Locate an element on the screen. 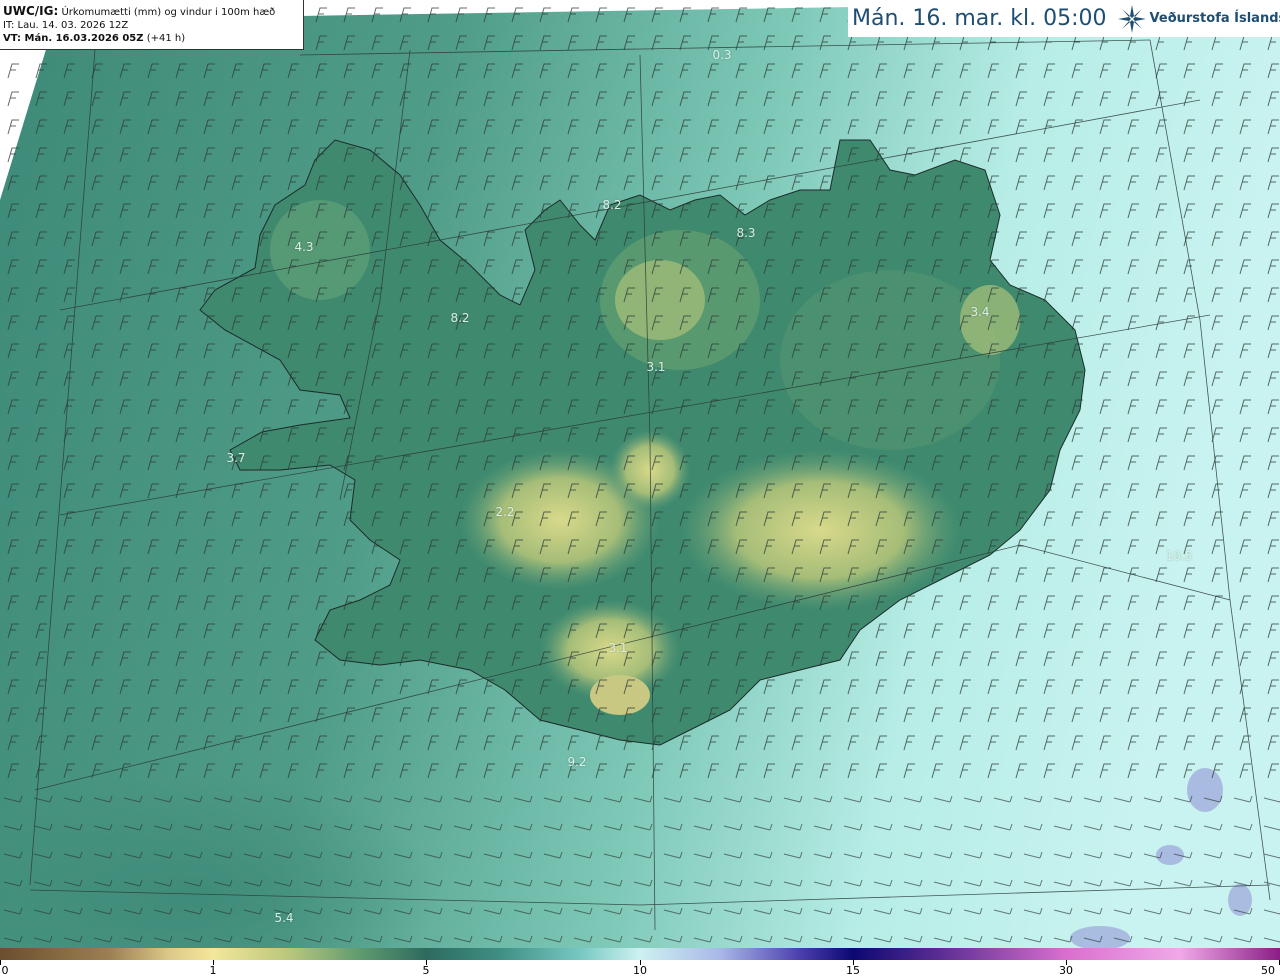 The image size is (1280, 978). vedurstofa-logo: Veðurstofa Íslands is located at coordinates (1198, 19).